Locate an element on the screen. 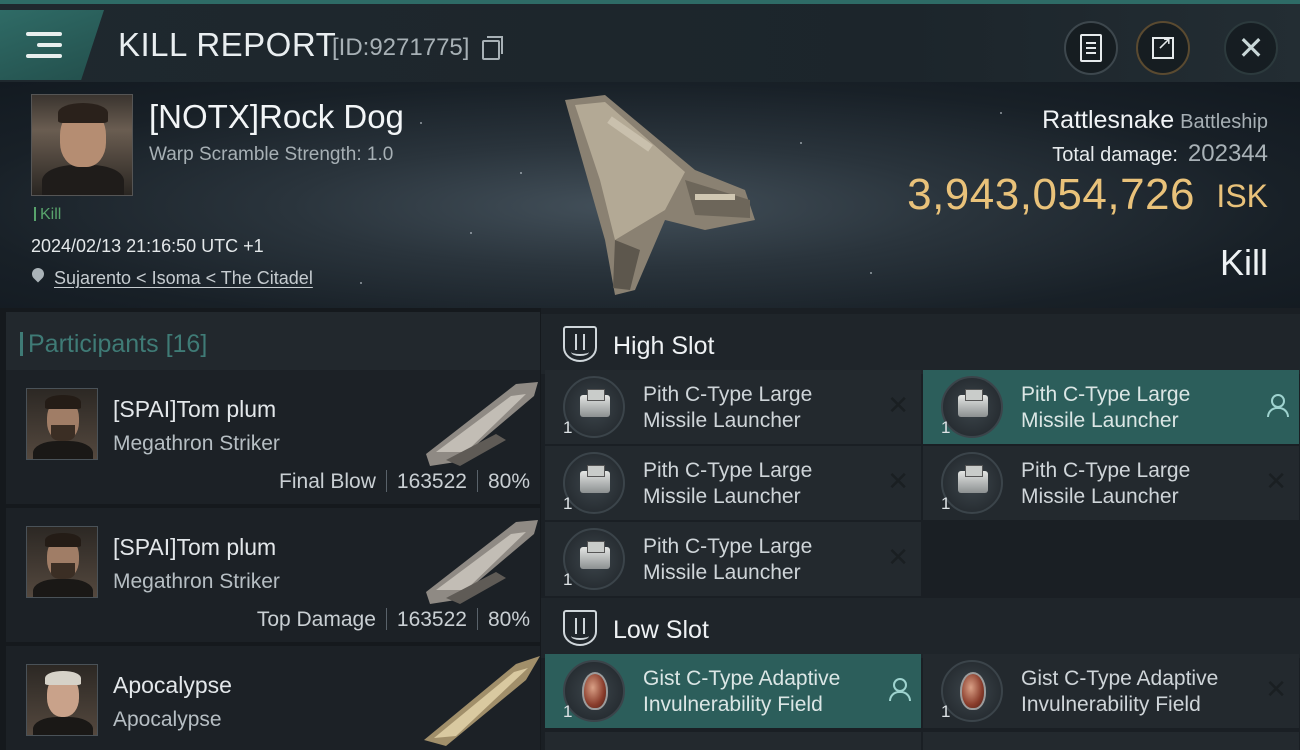 The image size is (1300, 750). high-slot-label: High Slot is located at coordinates (664, 346).